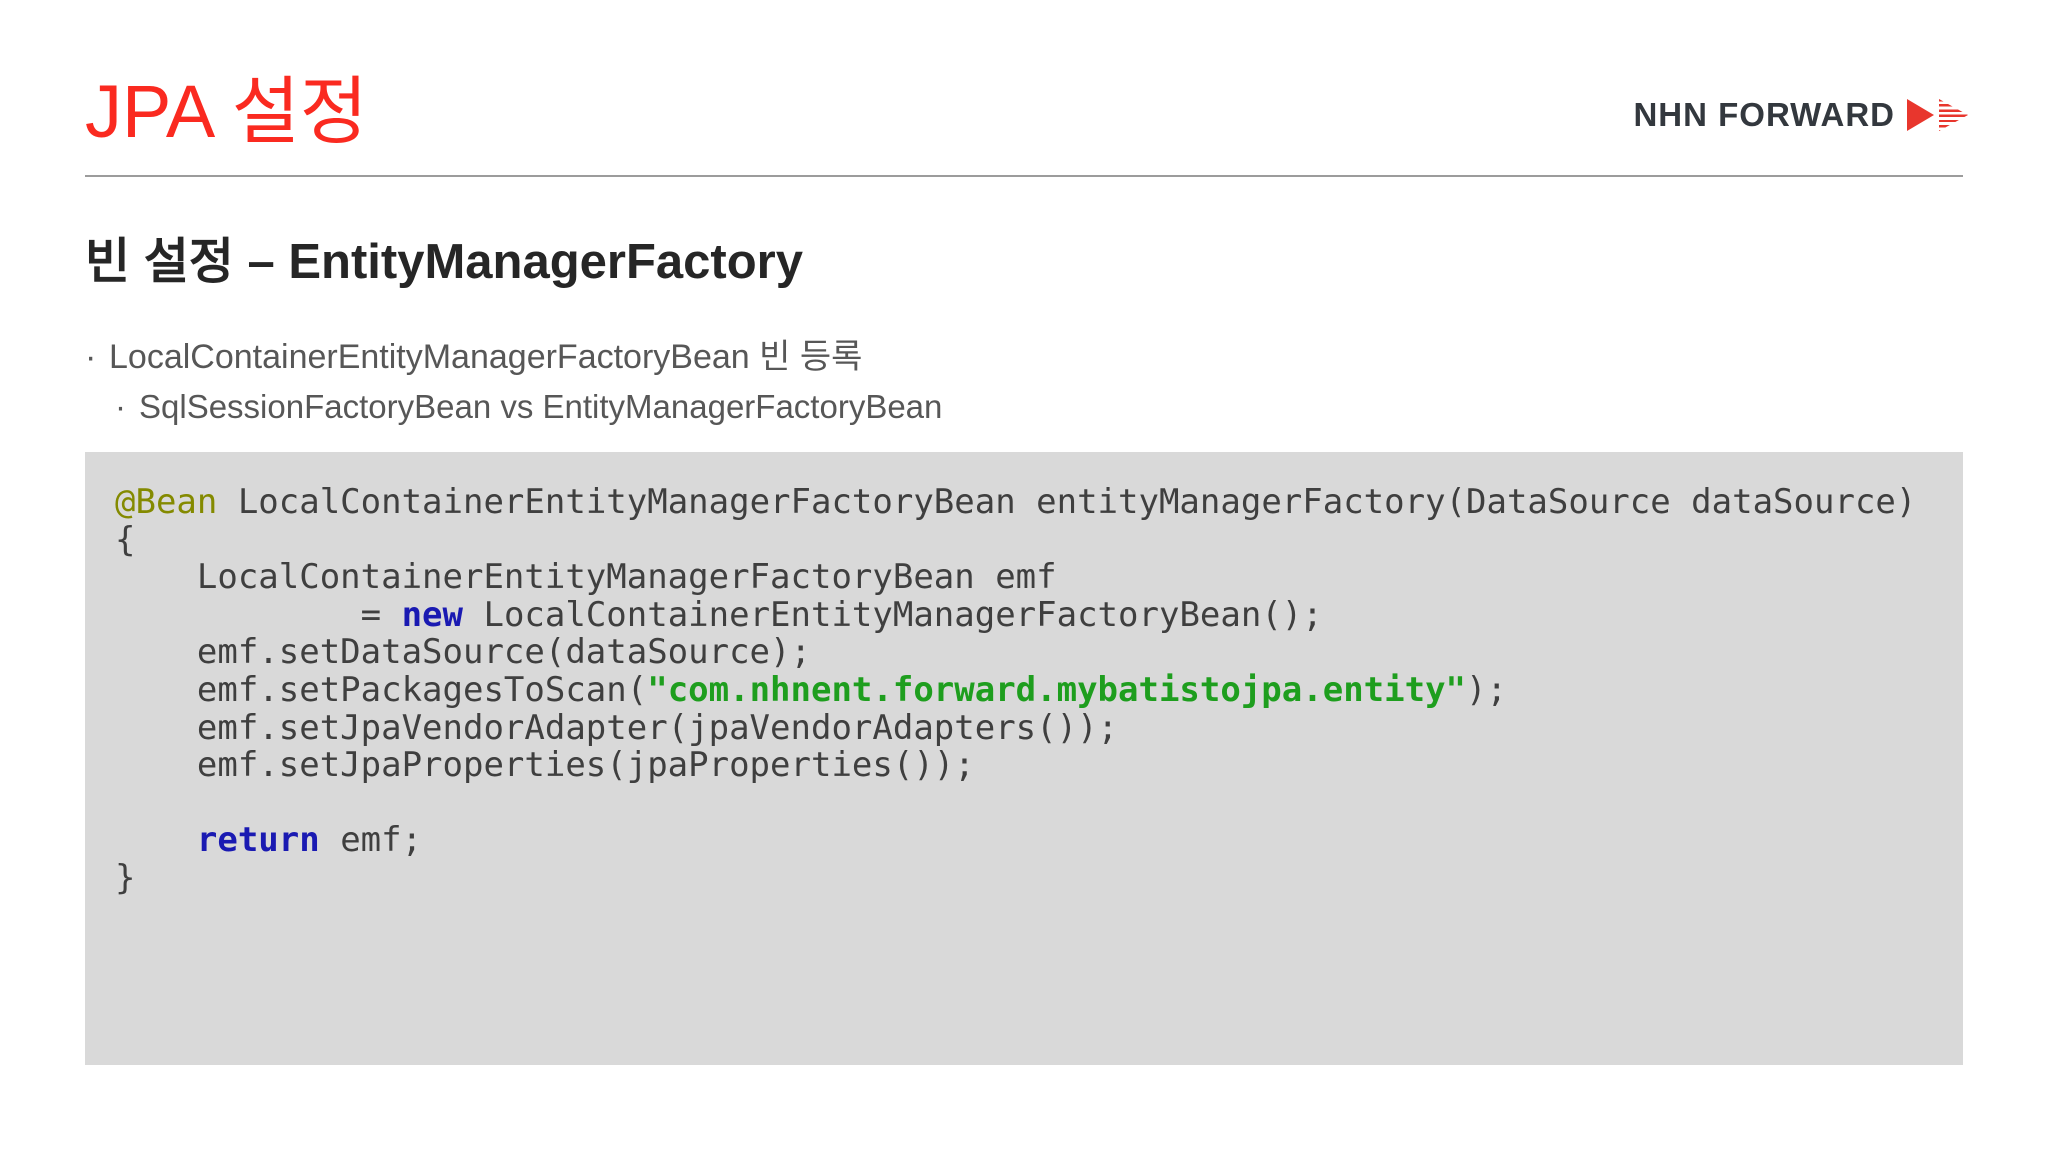  Describe the element at coordinates (1937, 115) in the screenshot. I see `forward-arrows-icon` at that location.